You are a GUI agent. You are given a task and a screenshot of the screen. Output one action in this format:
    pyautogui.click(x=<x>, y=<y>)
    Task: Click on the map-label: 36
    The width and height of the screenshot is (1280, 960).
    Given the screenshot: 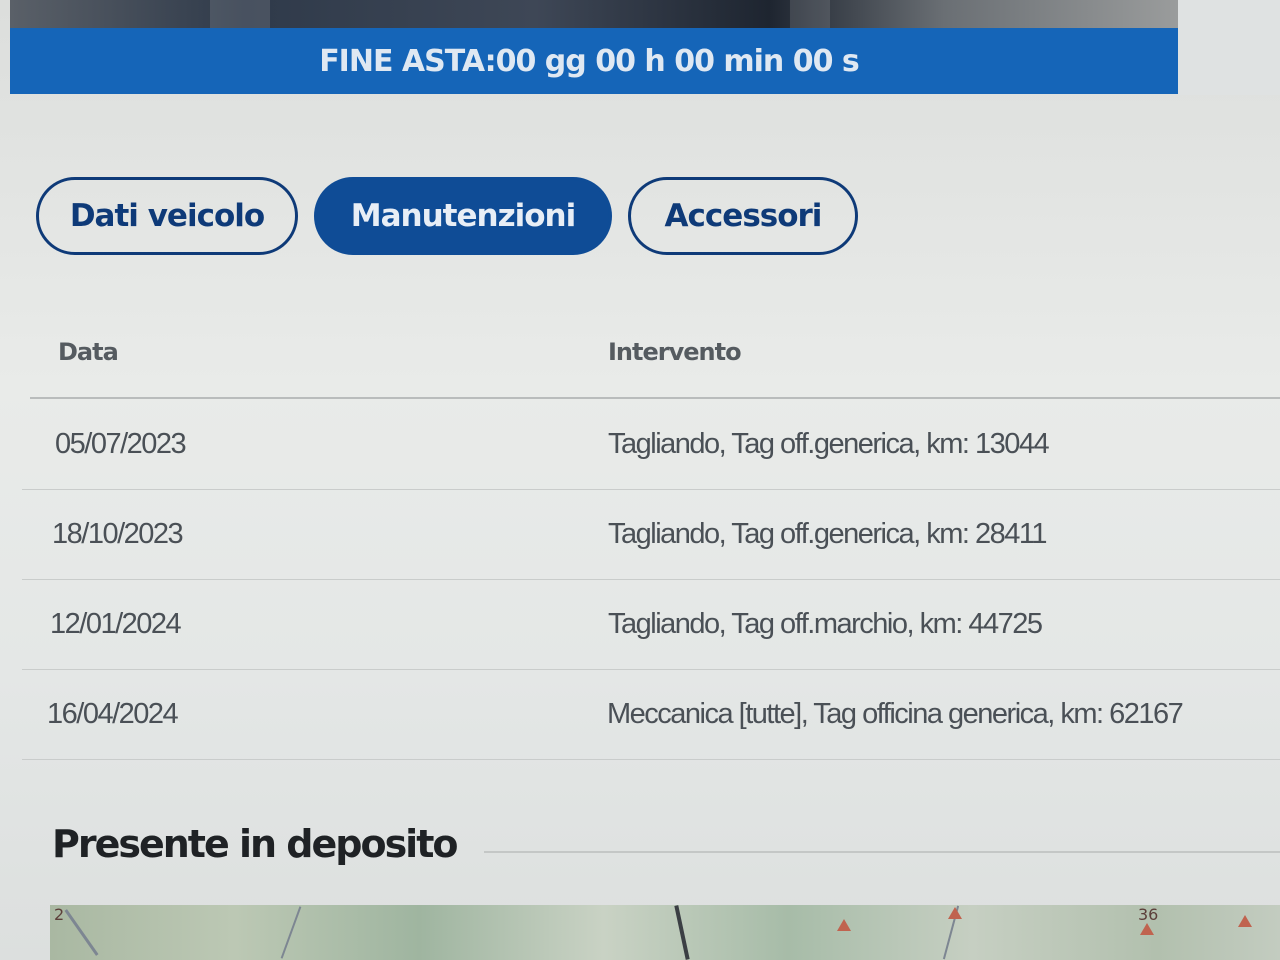 What is the action you would take?
    pyautogui.click(x=1148, y=914)
    